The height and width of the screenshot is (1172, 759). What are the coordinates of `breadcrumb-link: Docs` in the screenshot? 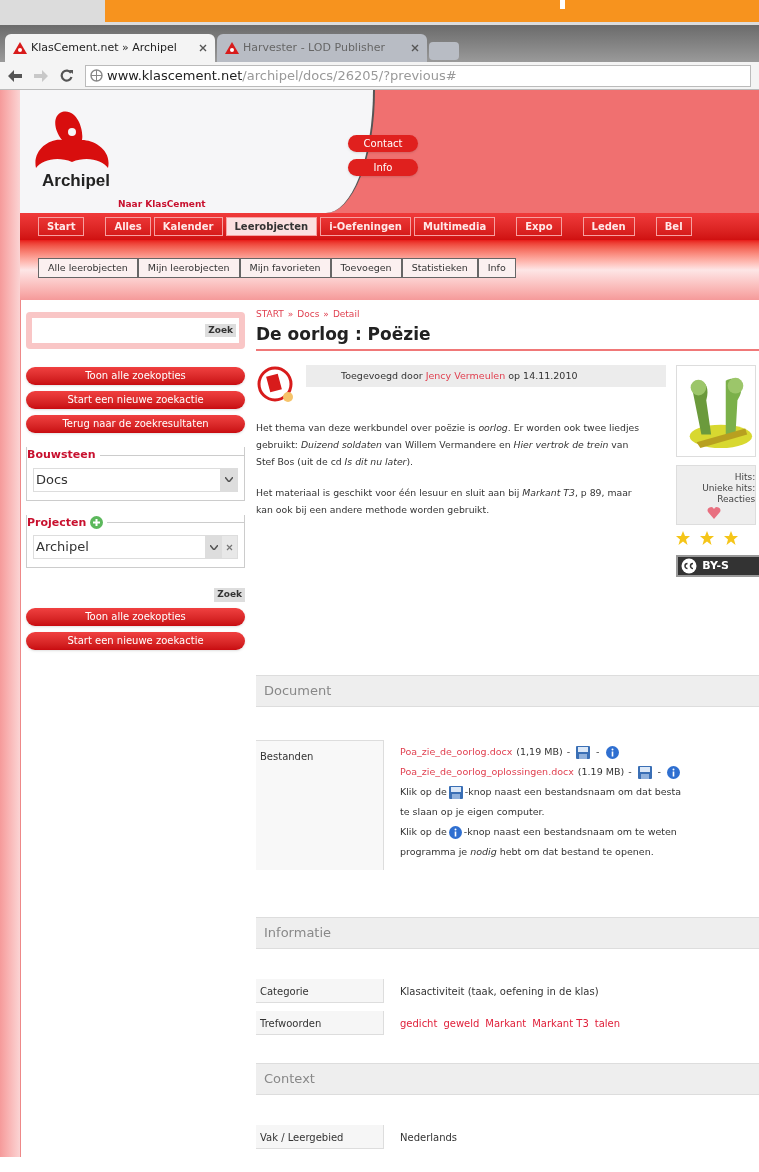 It's located at (308, 315).